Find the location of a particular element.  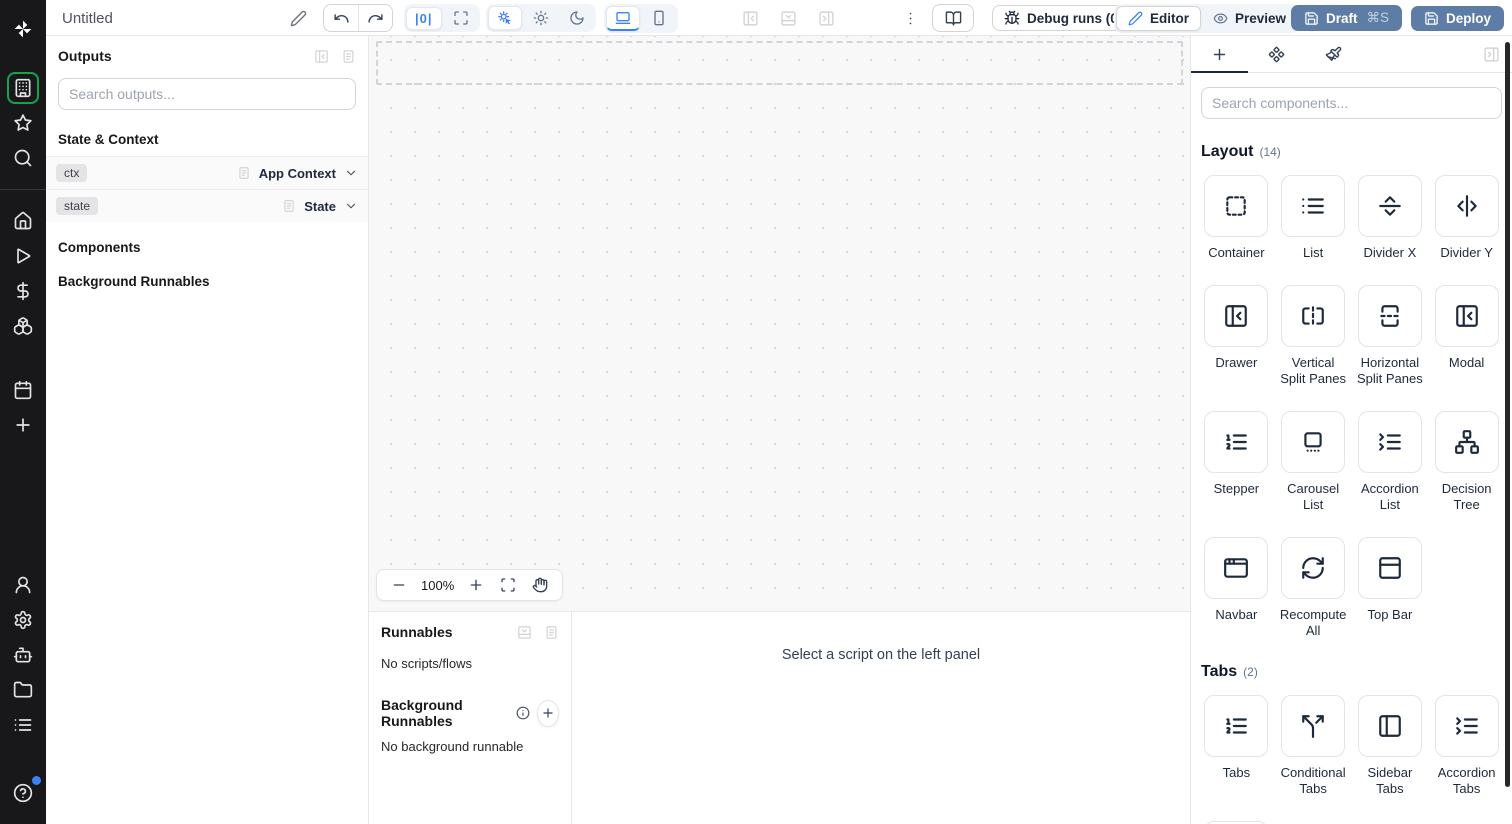

redo-icon is located at coordinates (375, 18).